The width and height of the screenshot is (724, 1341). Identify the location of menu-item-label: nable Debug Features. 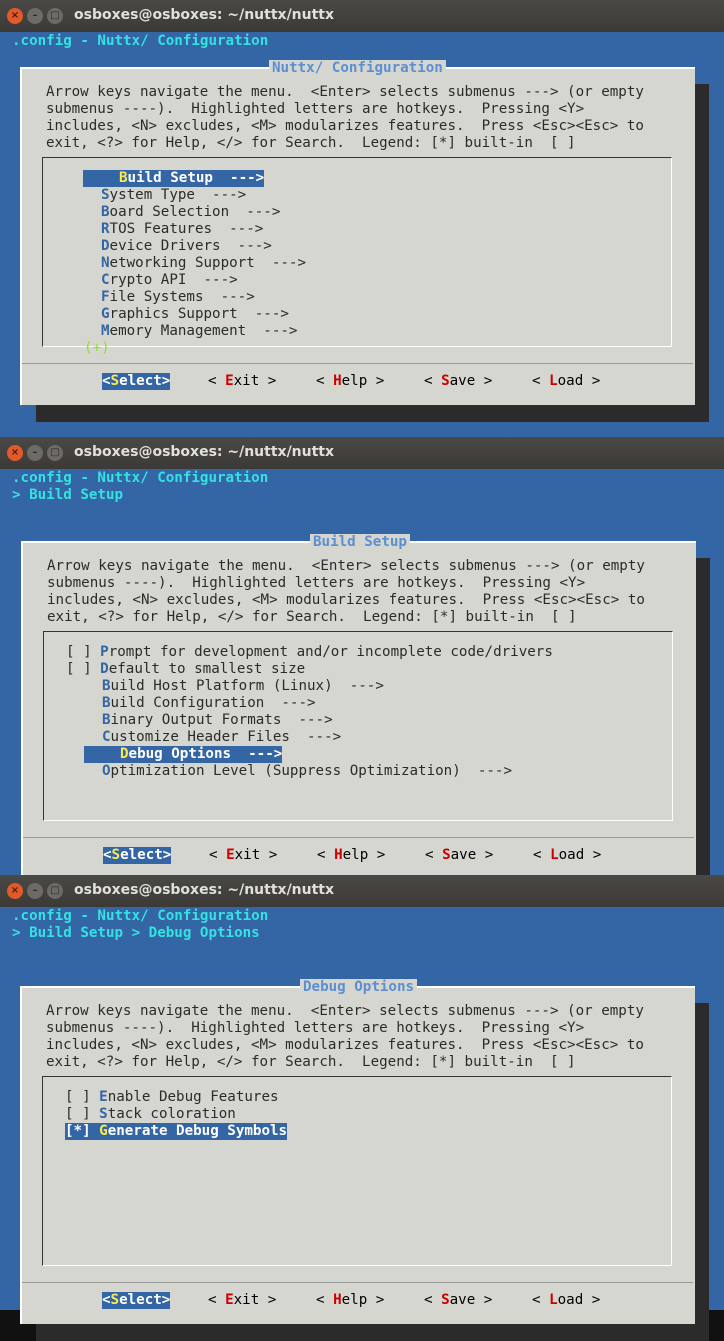
(193, 1097).